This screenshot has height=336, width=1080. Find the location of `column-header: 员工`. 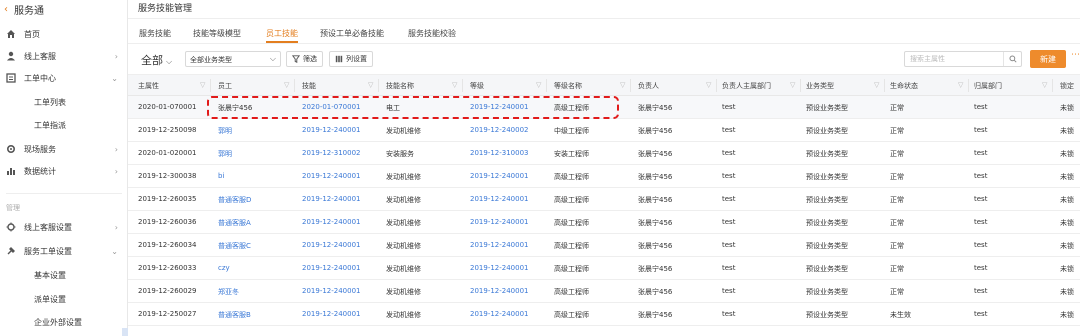

column-header: 员工 is located at coordinates (225, 86).